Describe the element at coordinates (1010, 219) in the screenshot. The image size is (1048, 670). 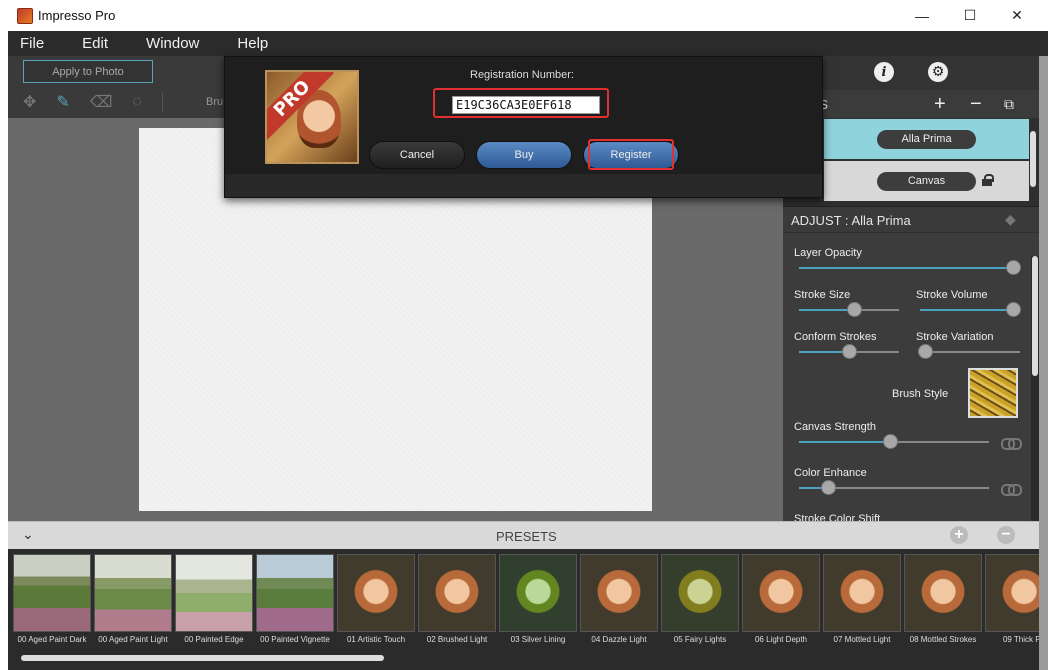
I see `eraser-icon: ◆` at that location.